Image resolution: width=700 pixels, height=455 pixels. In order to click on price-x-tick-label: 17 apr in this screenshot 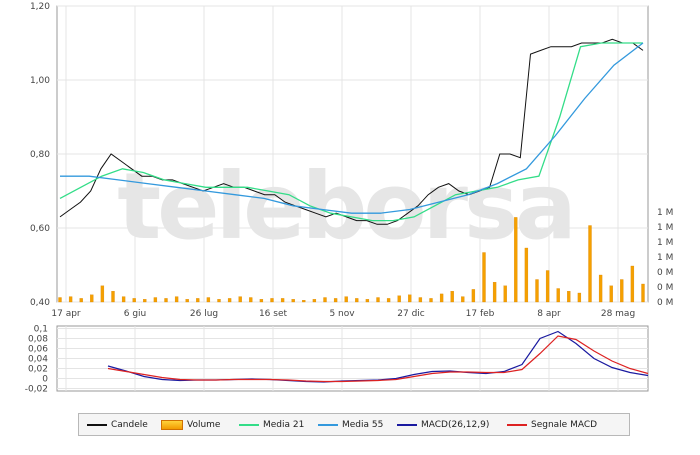, I will do `click(66, 314)`.